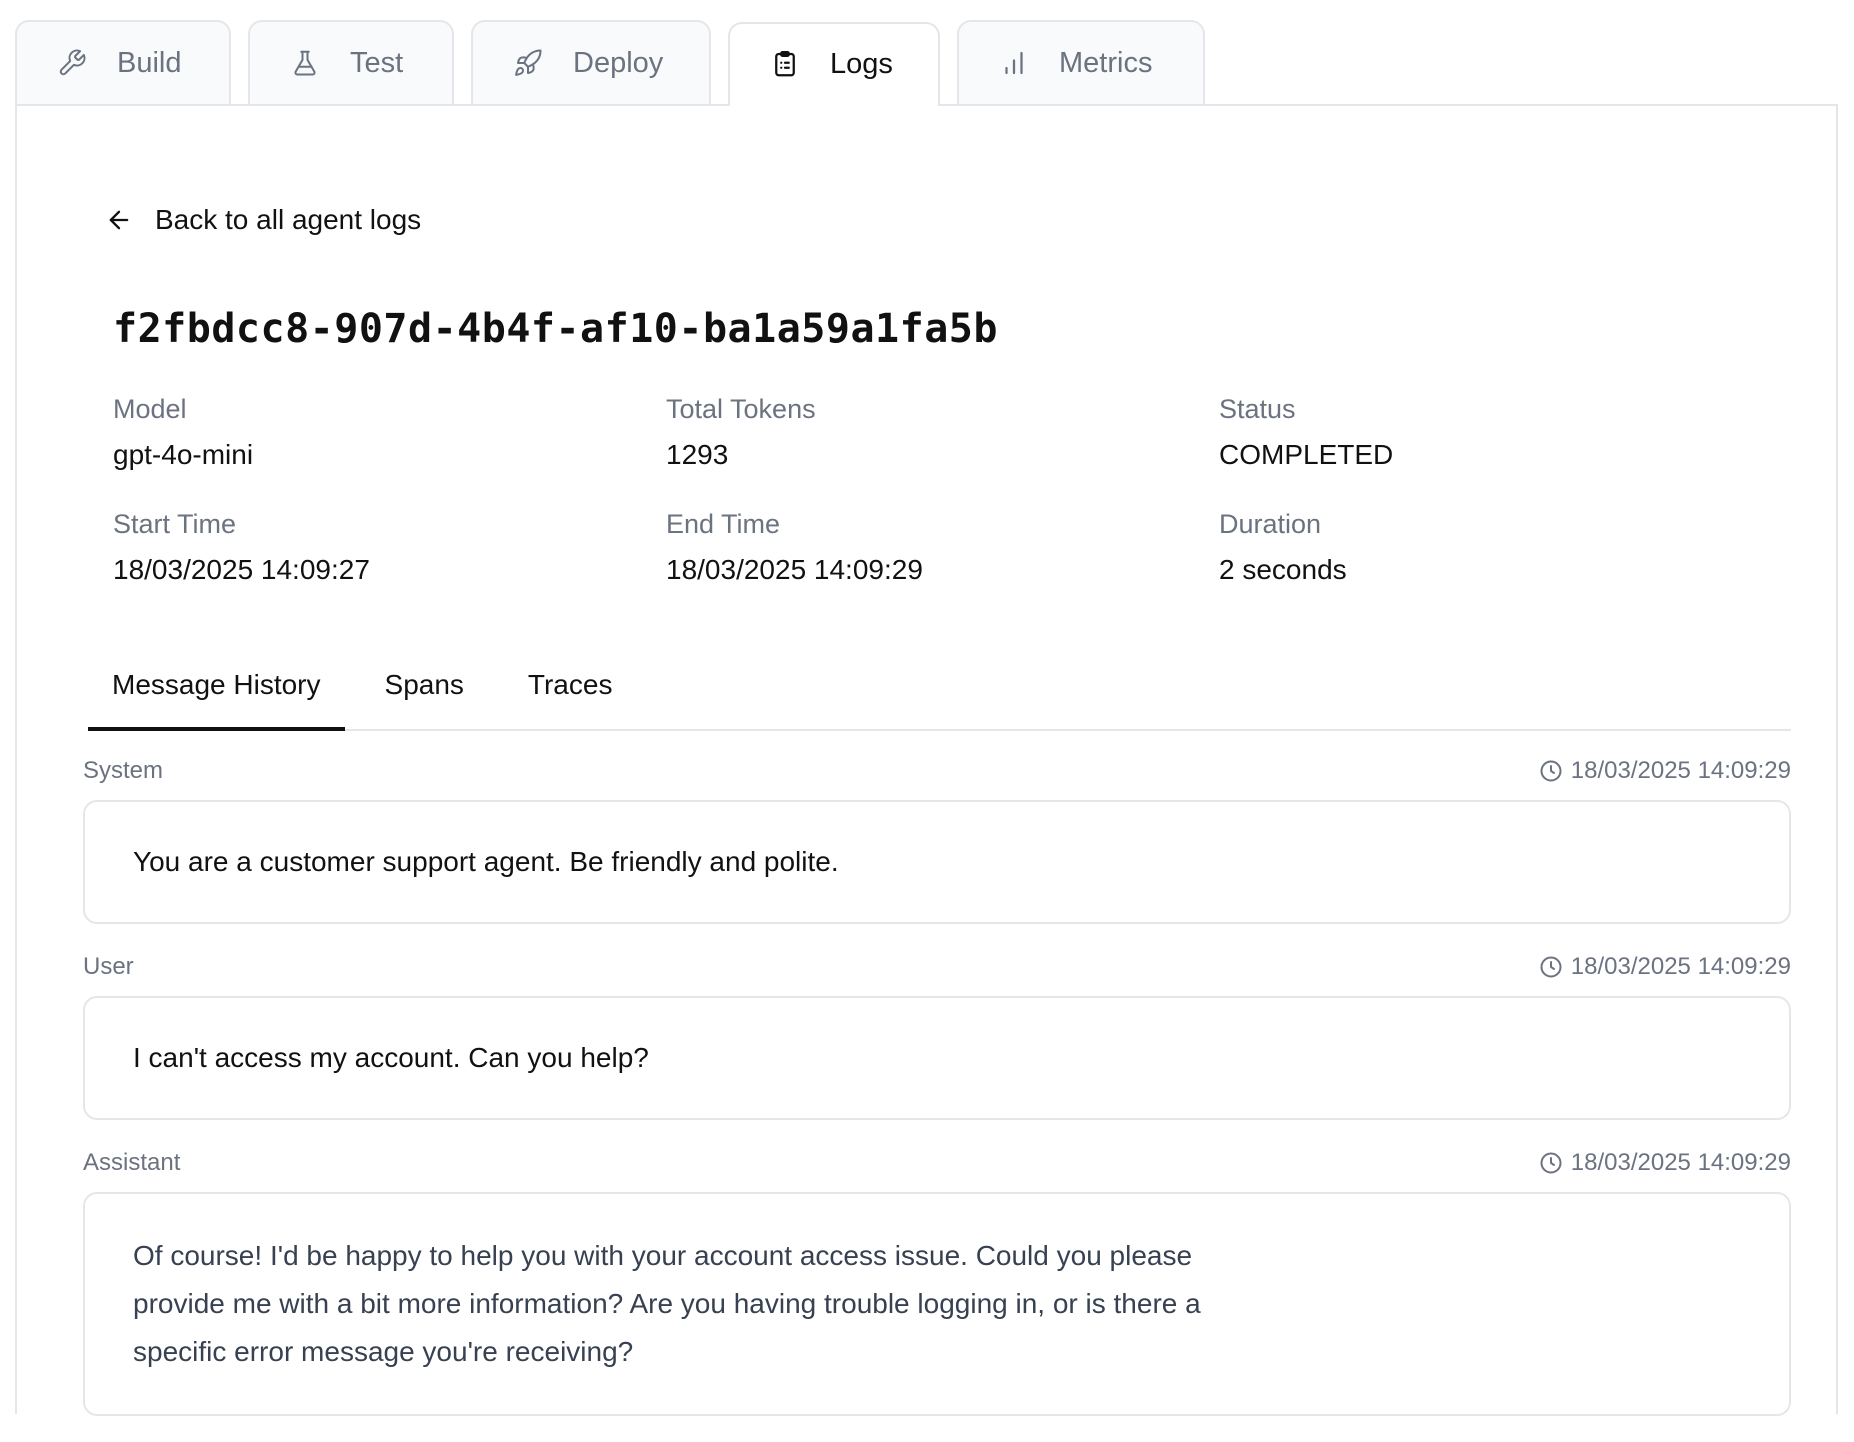 The height and width of the screenshot is (1442, 1854). I want to click on message-role: System, so click(123, 770).